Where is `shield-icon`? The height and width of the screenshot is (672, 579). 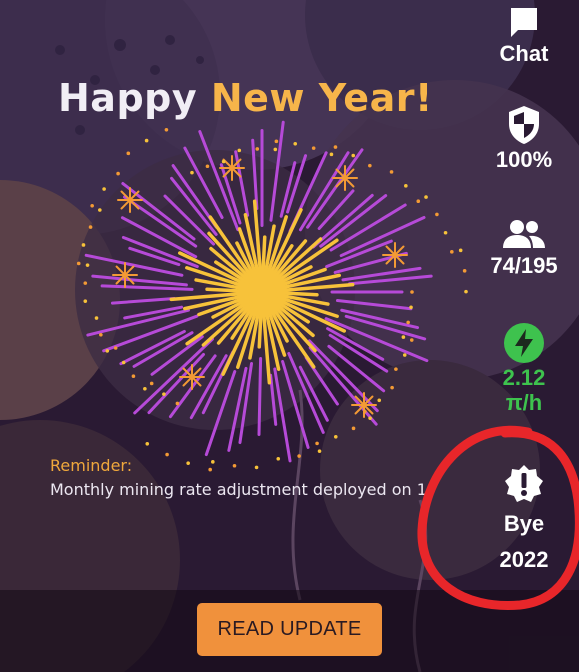
shield-icon is located at coordinates (524, 125).